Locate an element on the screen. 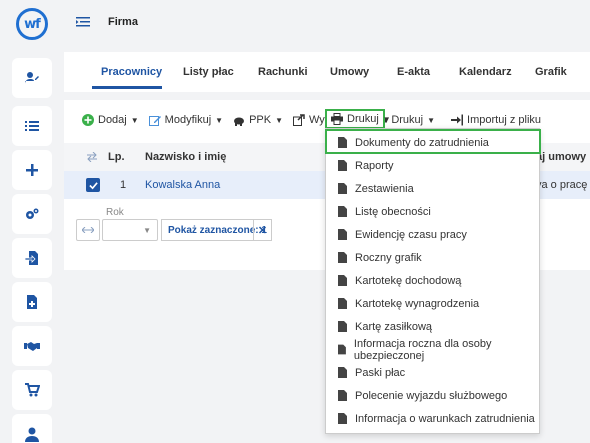 Image resolution: width=590 pixels, height=443 pixels. collapse-menu-icon is located at coordinates (83, 22).